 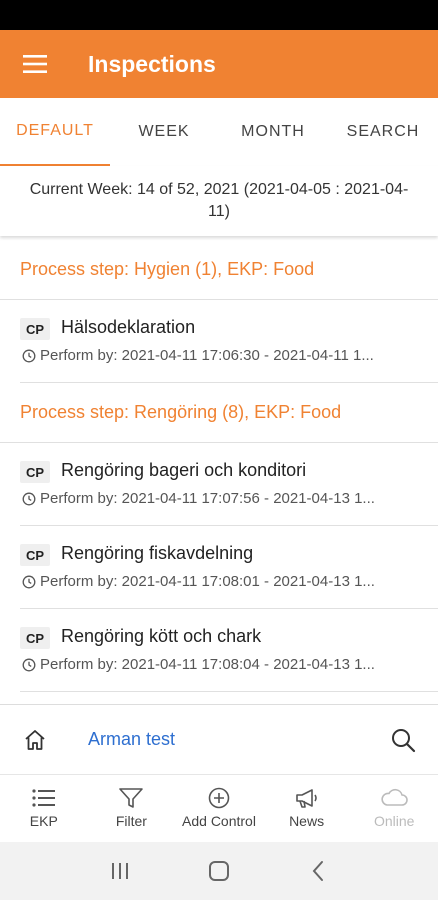 I want to click on nav-item-ekp: EKP, so click(x=44, y=808).